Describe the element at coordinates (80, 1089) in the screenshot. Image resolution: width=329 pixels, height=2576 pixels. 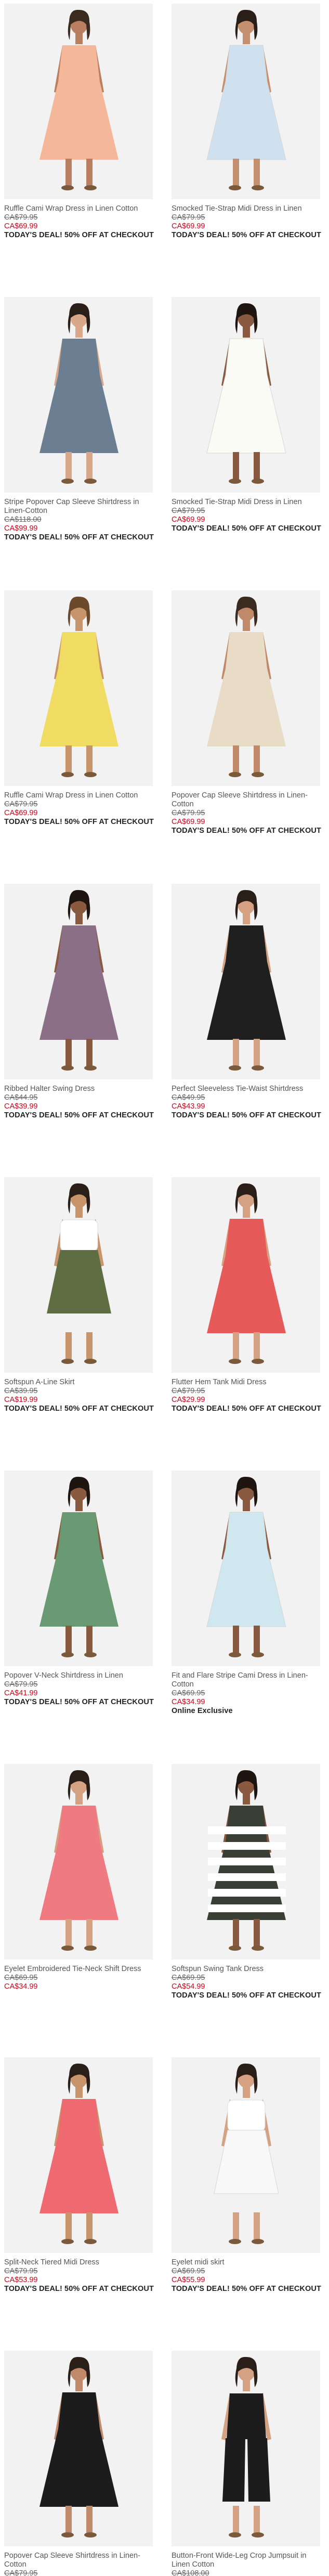
I see `product-name: Ribbed Halter Swing Dress` at that location.